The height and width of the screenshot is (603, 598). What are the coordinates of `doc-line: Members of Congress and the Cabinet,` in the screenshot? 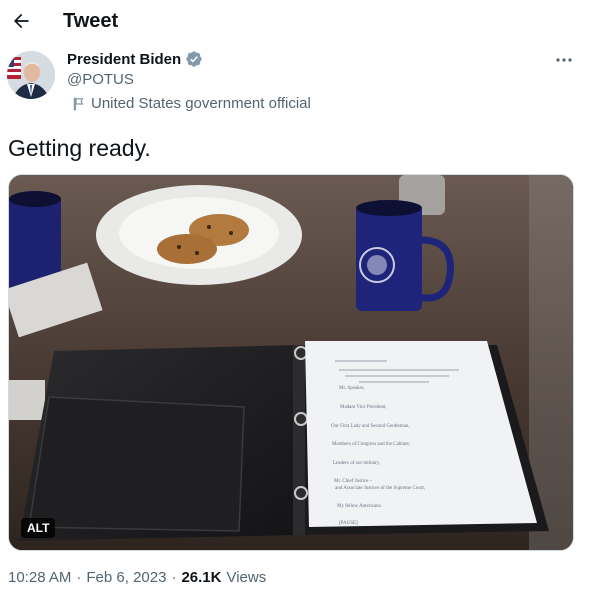 It's located at (371, 444).